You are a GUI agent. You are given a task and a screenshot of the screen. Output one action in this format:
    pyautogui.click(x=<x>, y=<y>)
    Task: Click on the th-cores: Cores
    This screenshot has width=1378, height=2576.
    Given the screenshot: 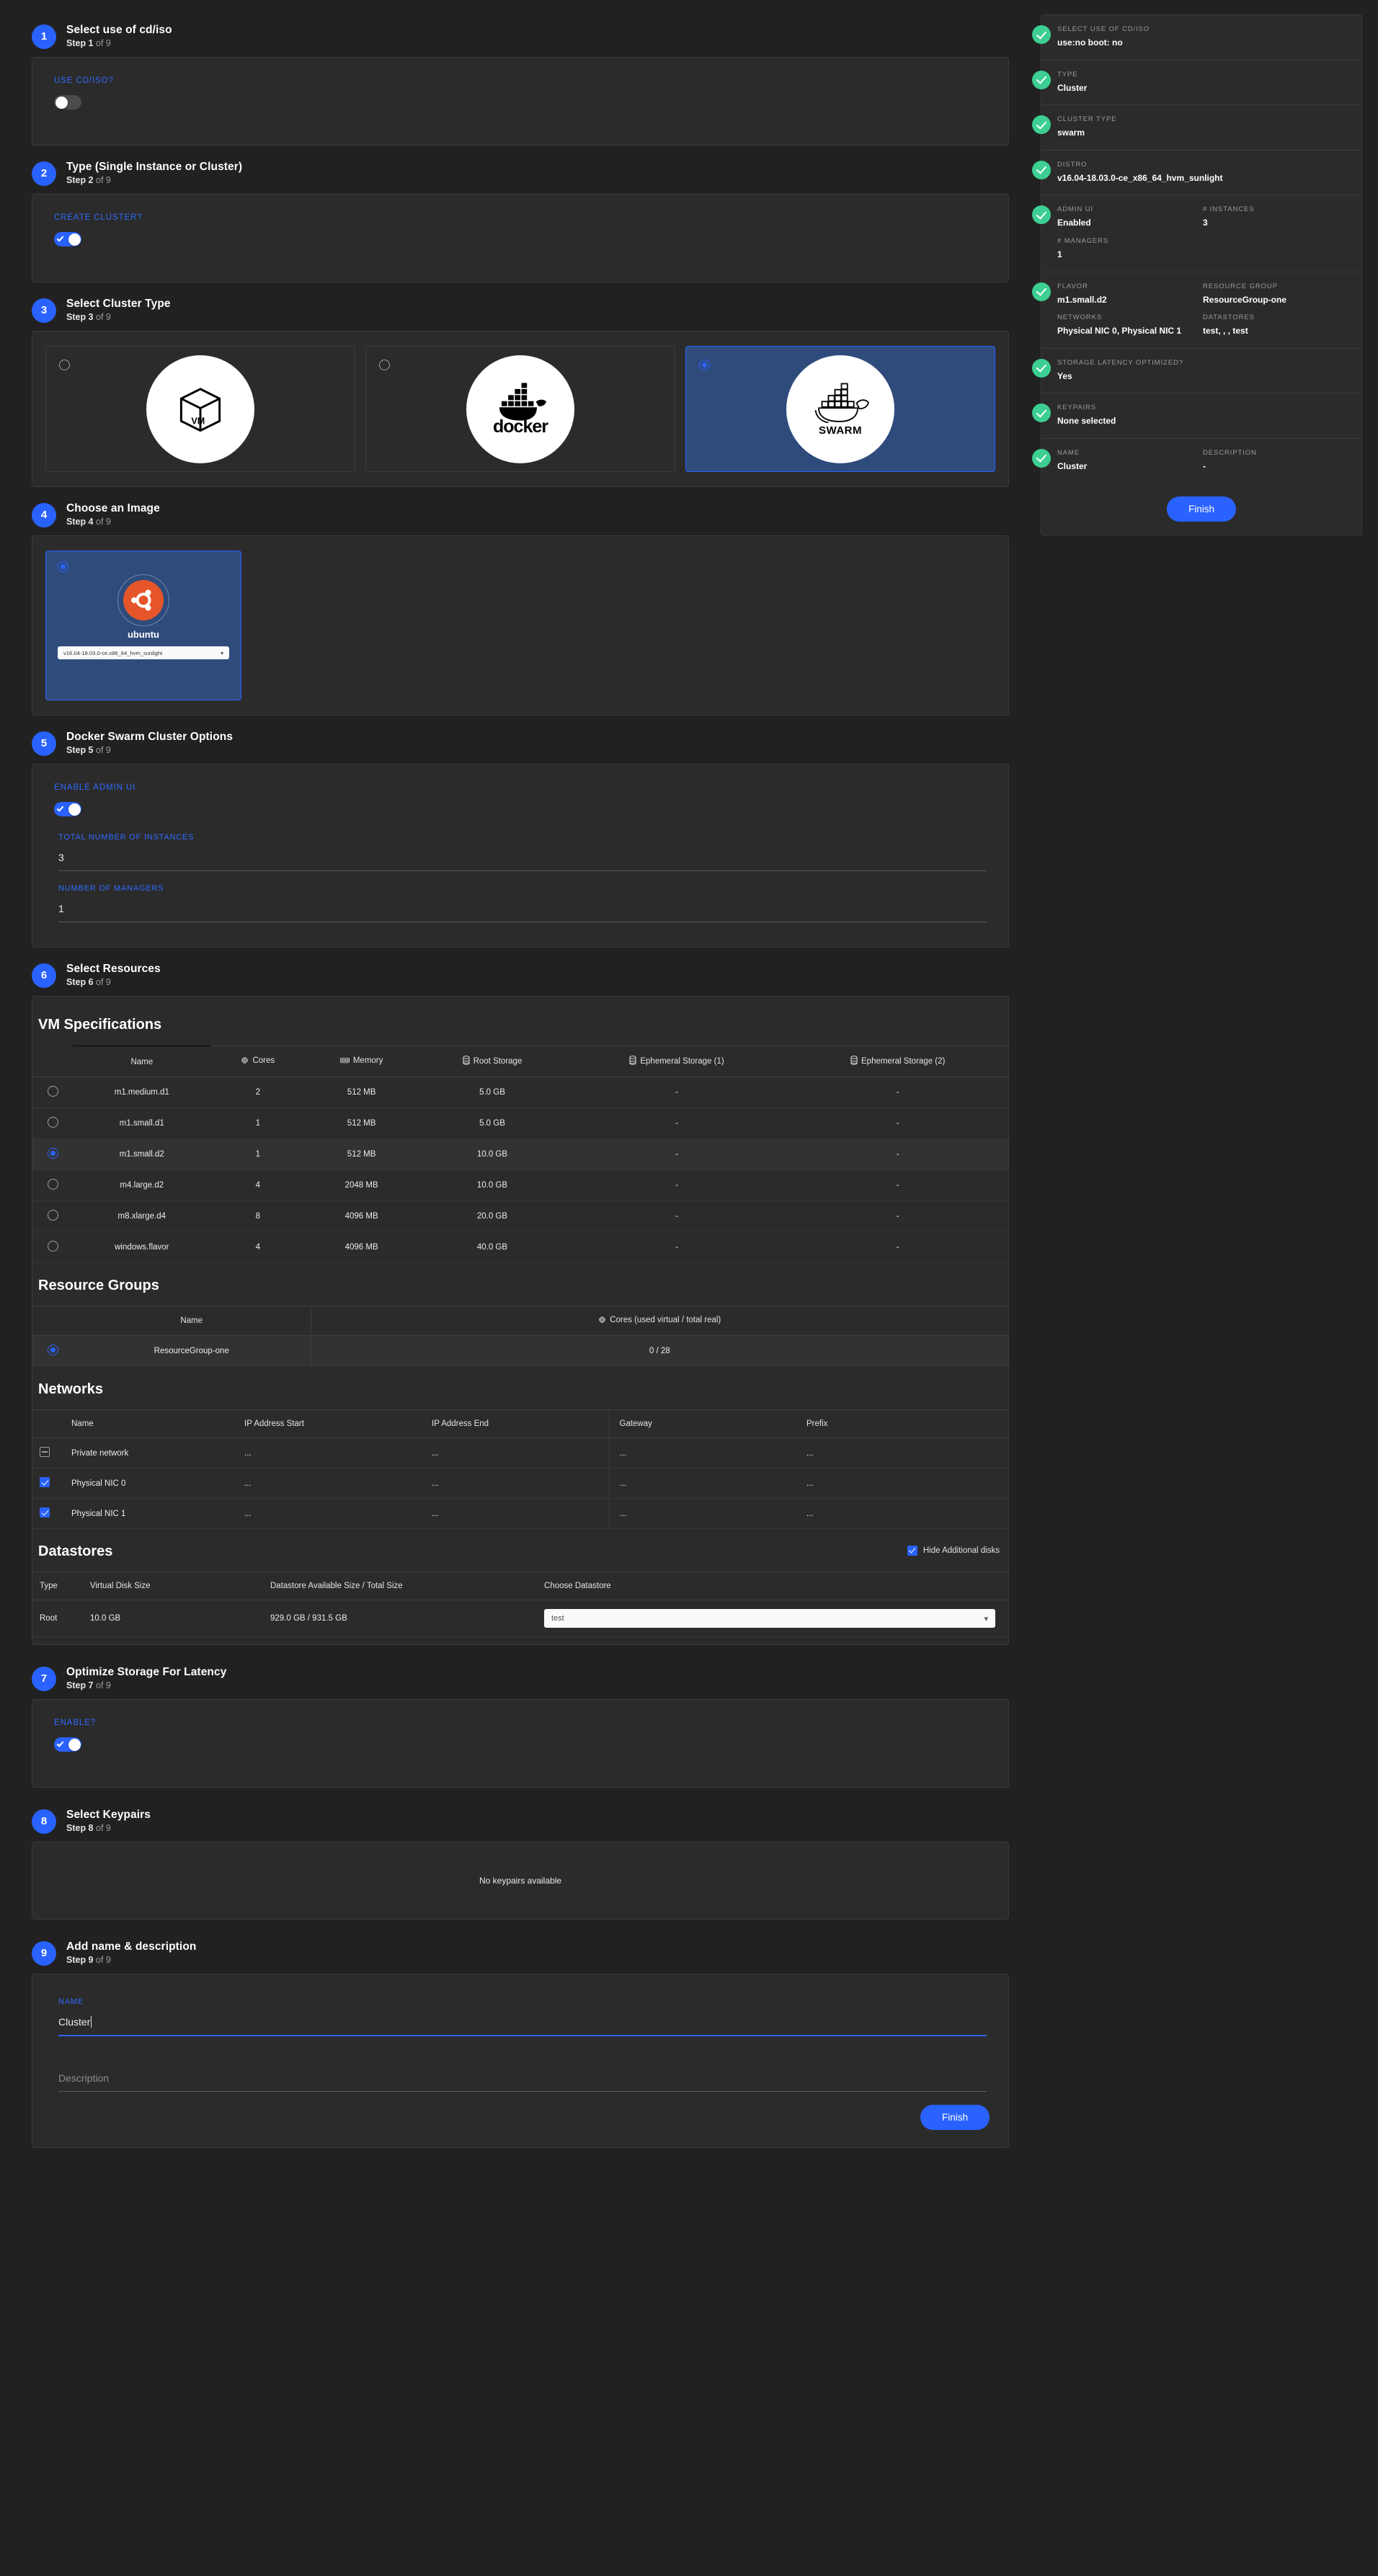 What is the action you would take?
    pyautogui.click(x=258, y=1061)
    